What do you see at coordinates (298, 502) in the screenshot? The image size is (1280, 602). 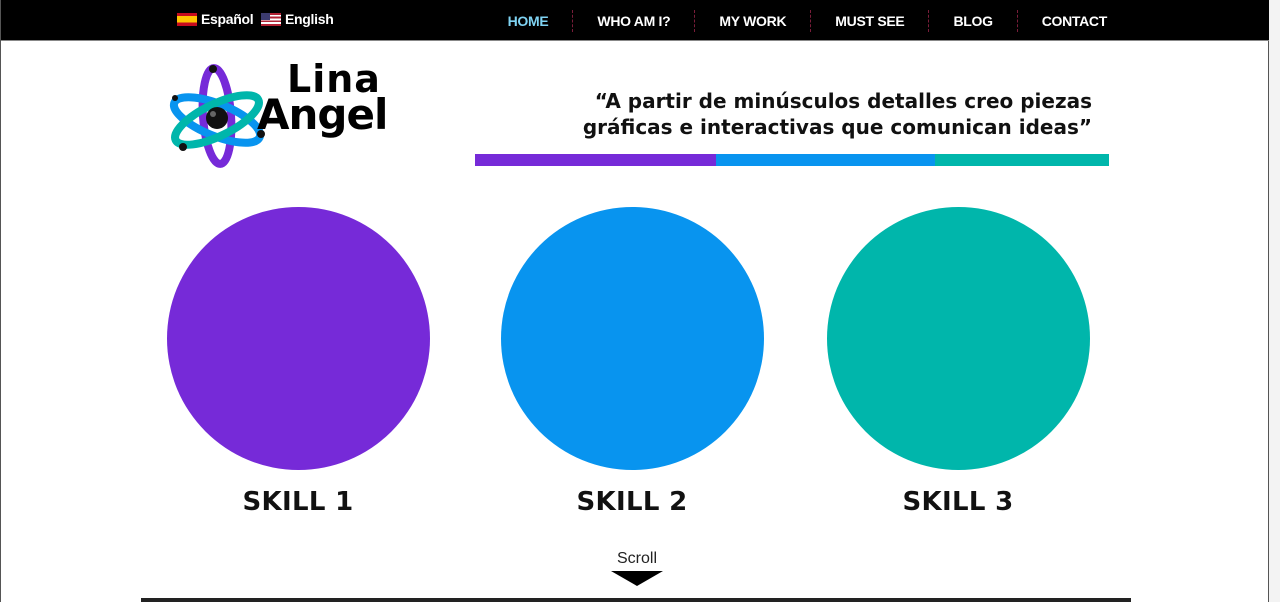 I see `skill-1-label: SKILL 1` at bounding box center [298, 502].